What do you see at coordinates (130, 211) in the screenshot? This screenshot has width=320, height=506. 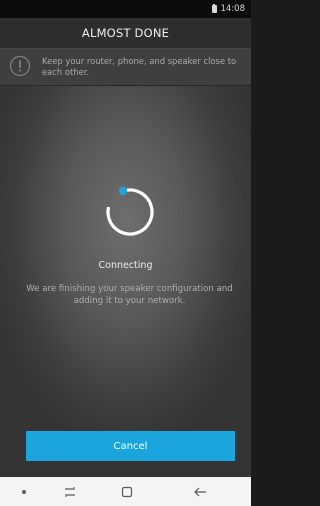 I see `loading-spinner` at bounding box center [130, 211].